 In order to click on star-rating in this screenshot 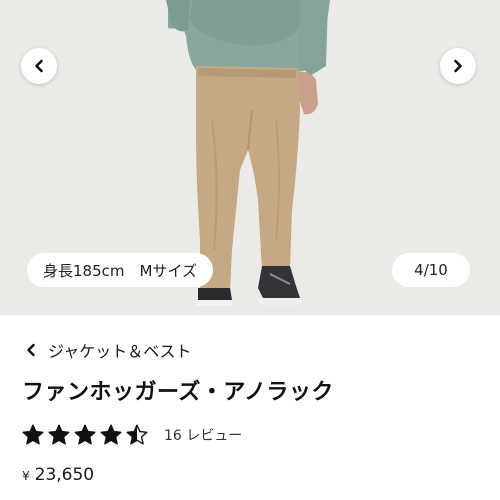, I will do `click(87, 435)`.